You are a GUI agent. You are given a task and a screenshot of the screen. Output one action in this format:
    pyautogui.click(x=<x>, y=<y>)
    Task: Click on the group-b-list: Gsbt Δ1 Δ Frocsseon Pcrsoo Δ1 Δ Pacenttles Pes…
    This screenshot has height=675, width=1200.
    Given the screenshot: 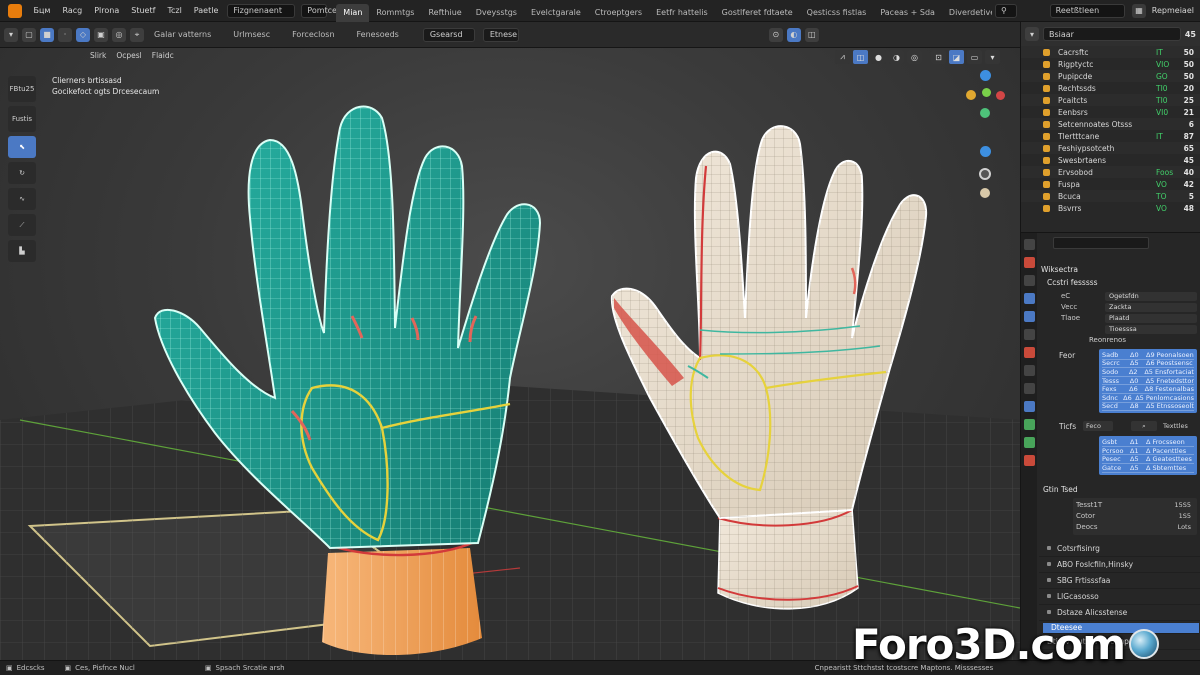 What is the action you would take?
    pyautogui.click(x=1148, y=455)
    